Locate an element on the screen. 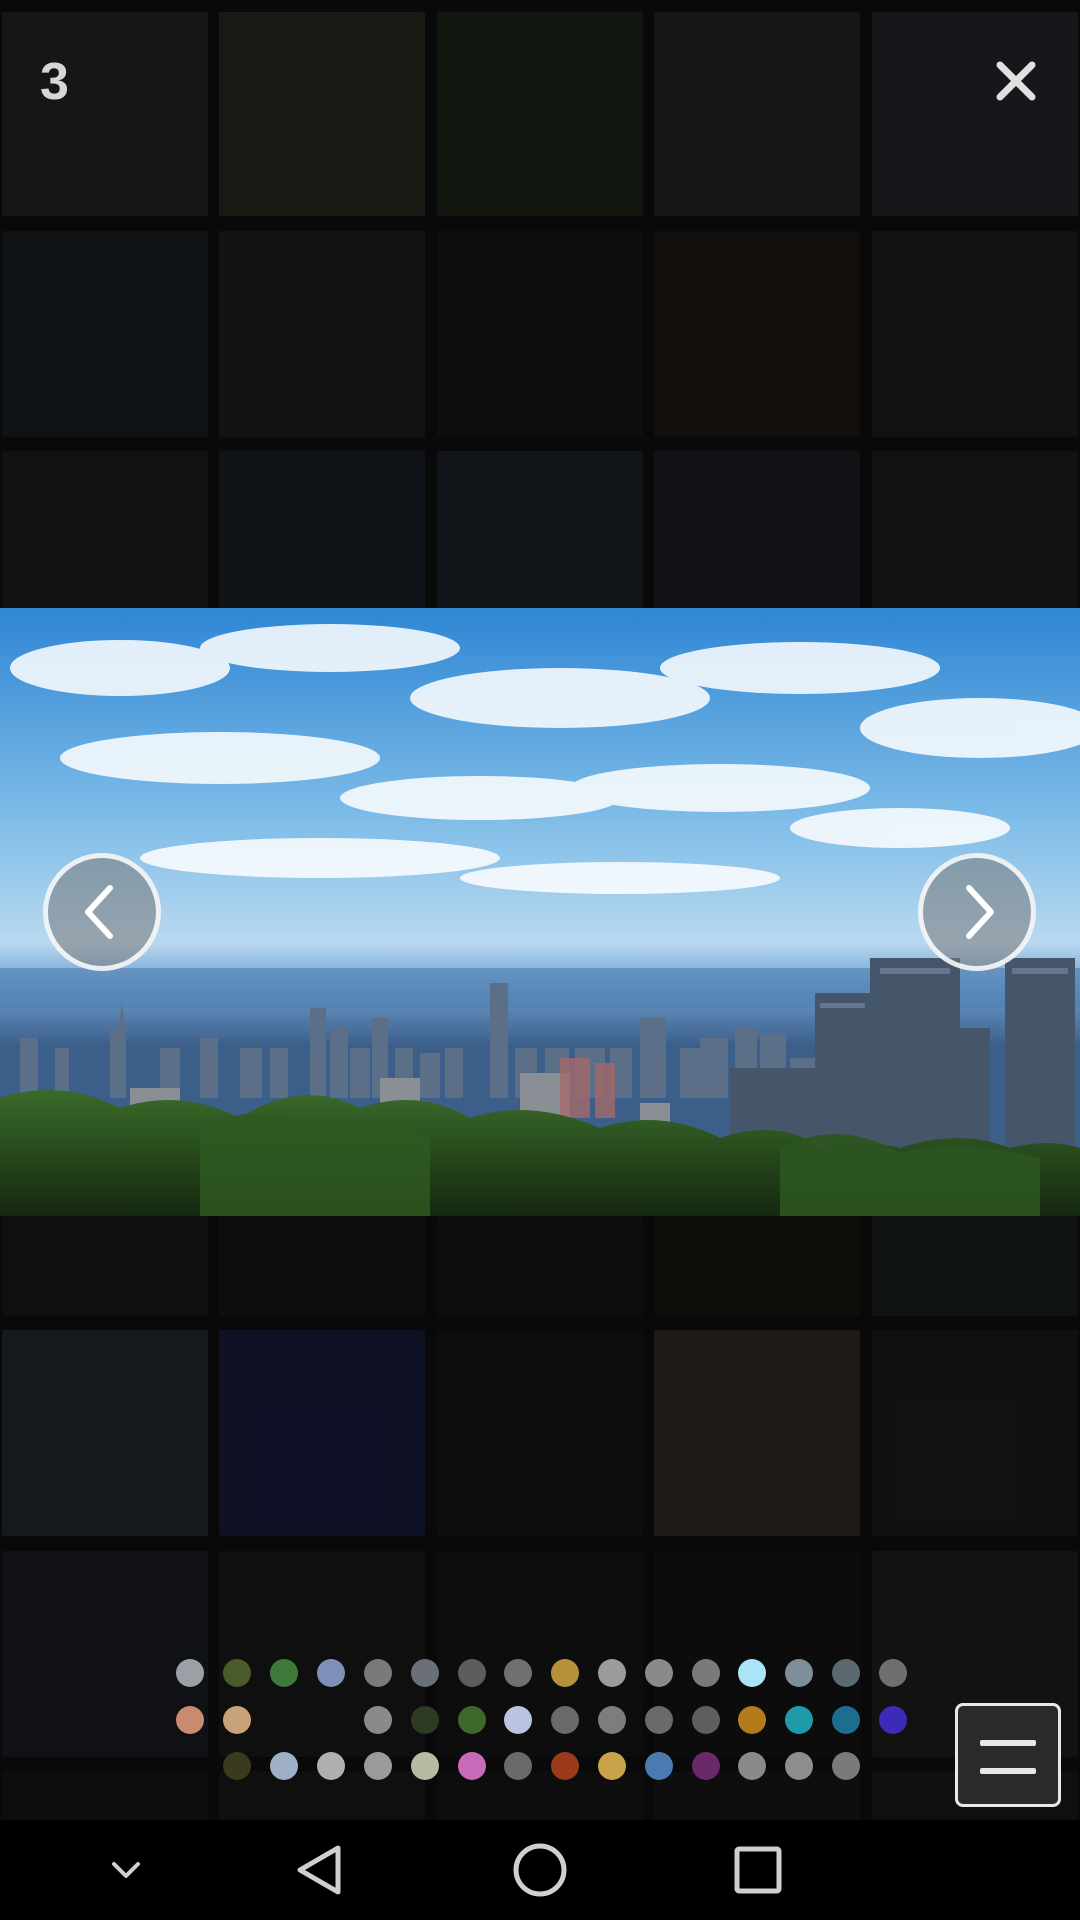 The height and width of the screenshot is (1920, 1080). menu-button is located at coordinates (1008, 1755).